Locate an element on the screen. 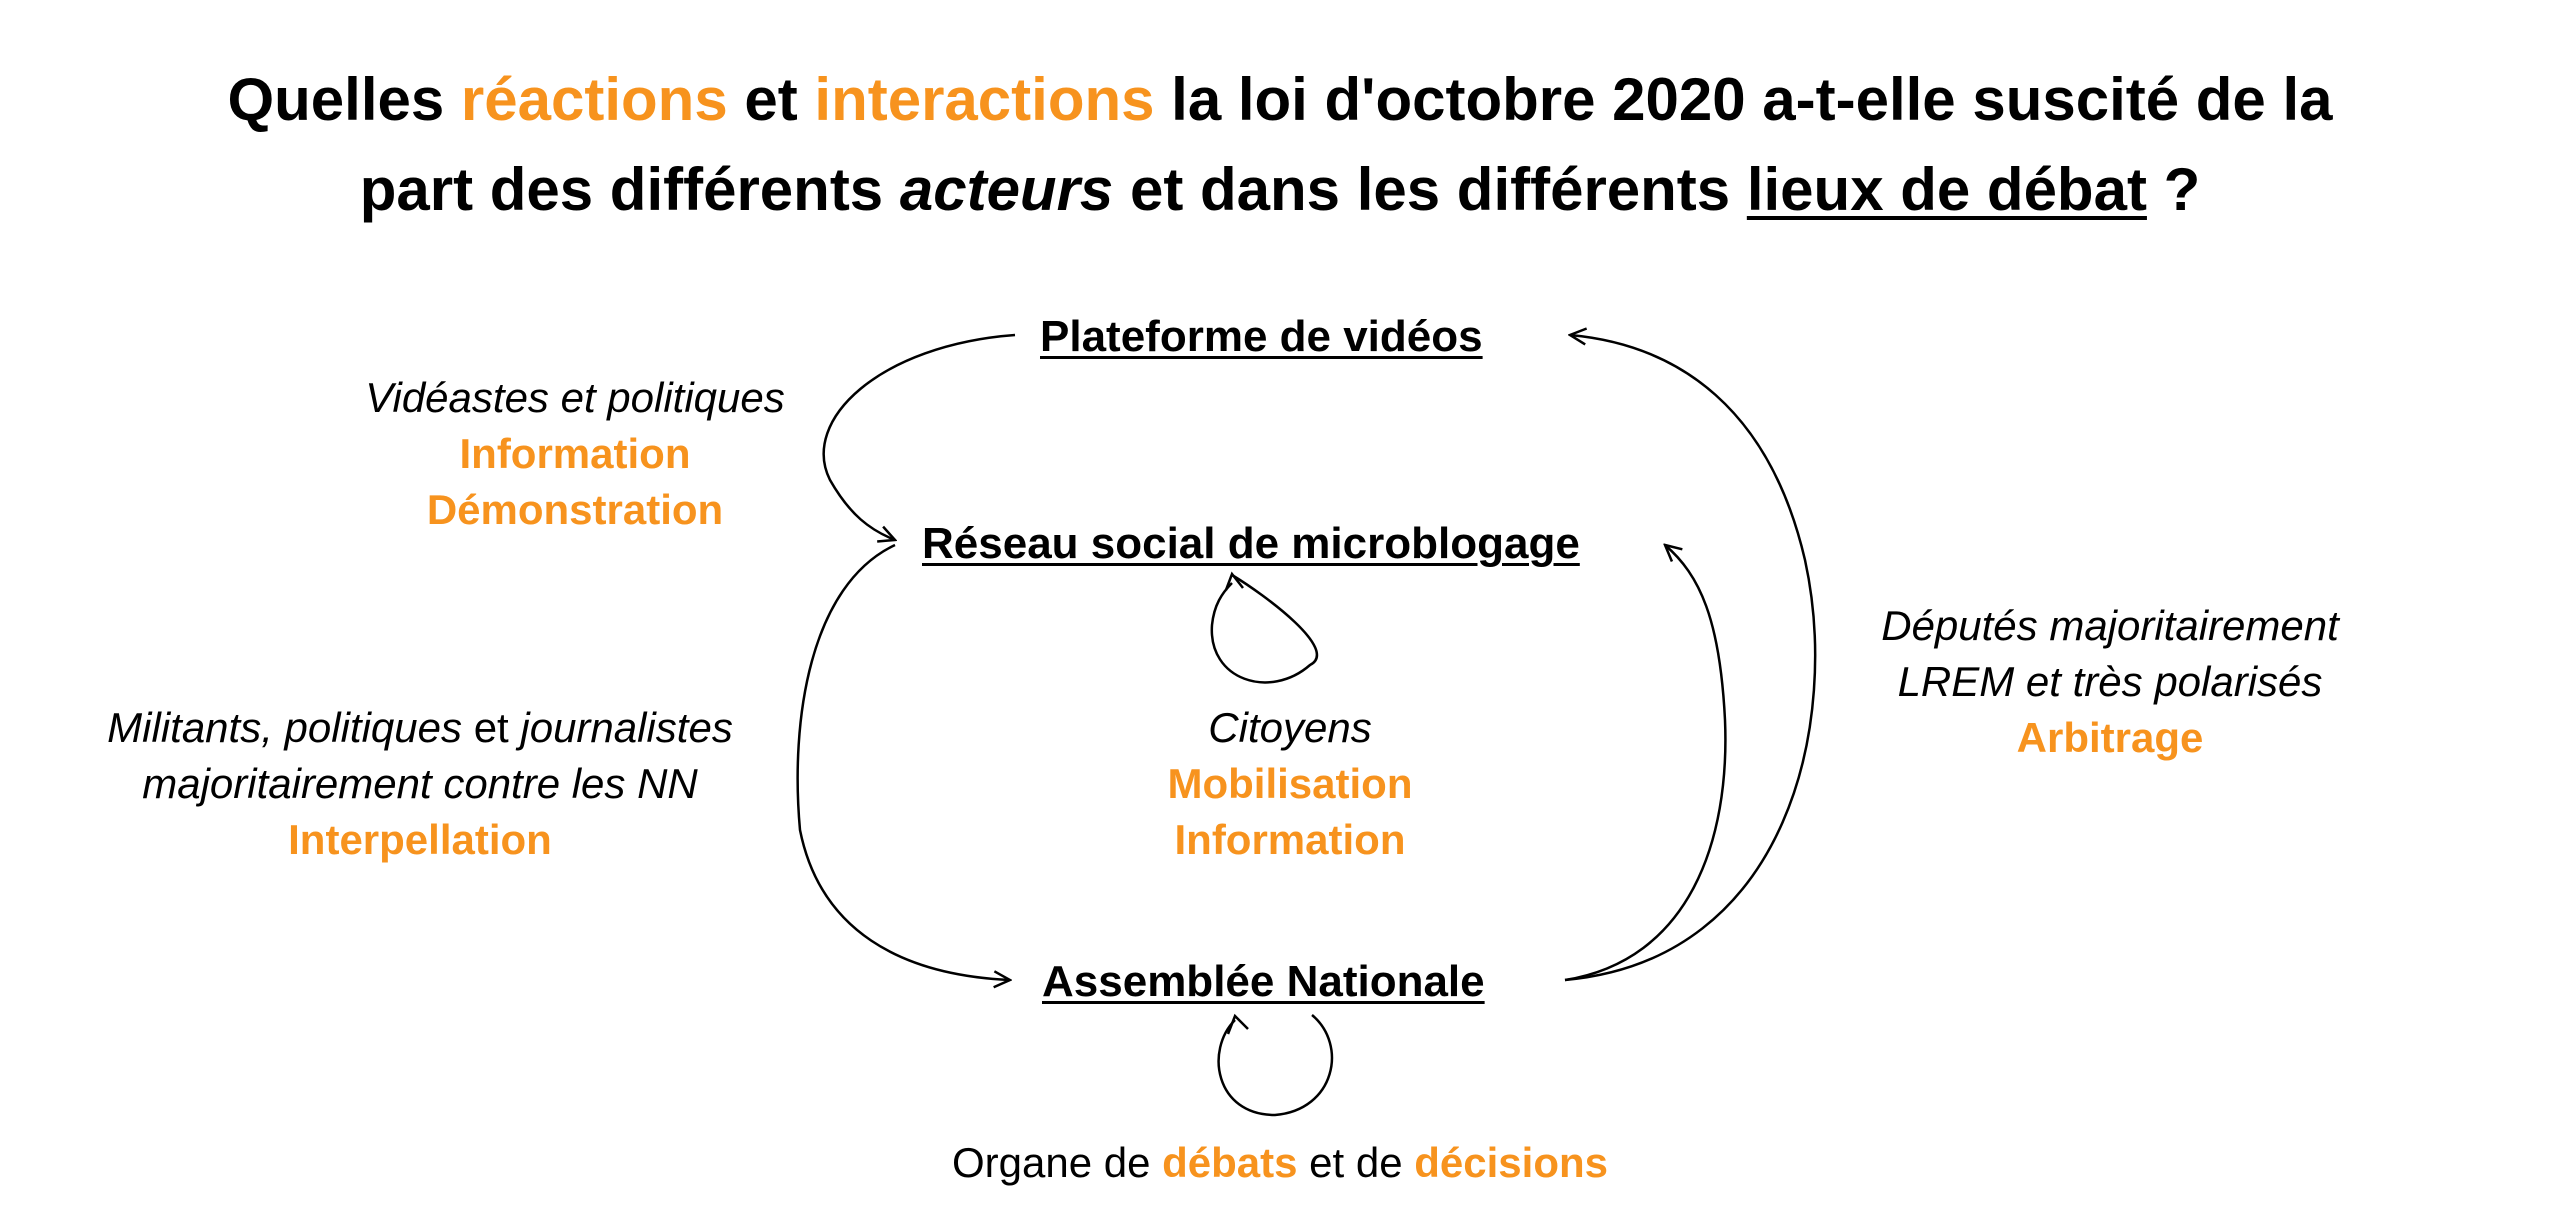 This screenshot has width=2560, height=1221. node-national-assembly: Assemblée Nationale is located at coordinates (1263, 981).